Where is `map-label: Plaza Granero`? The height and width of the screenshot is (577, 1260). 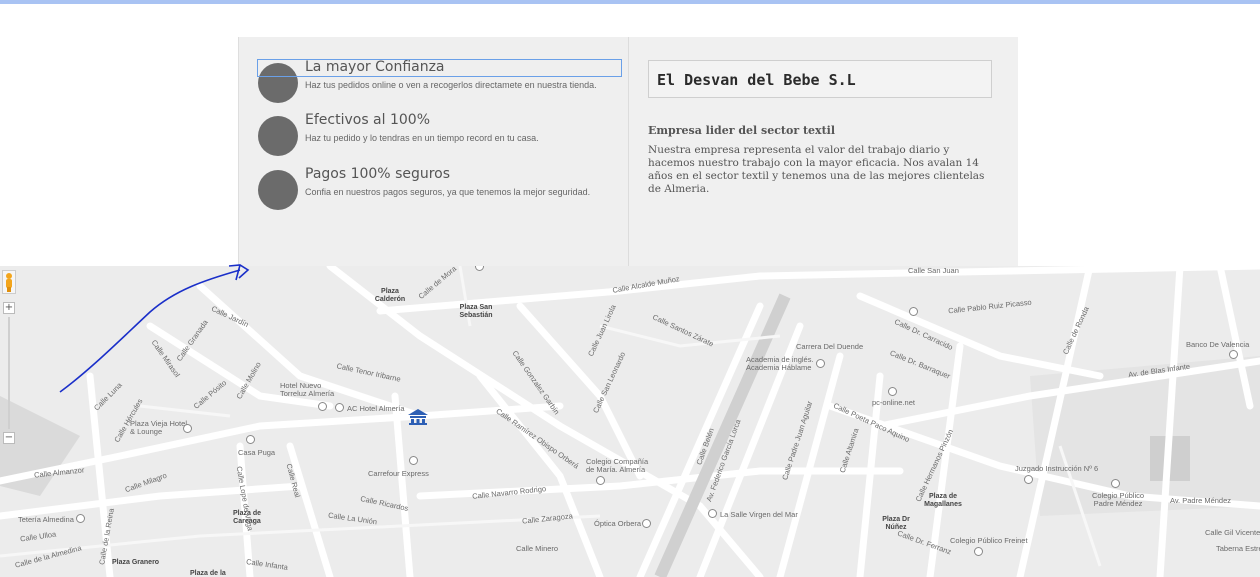
map-label: Plaza Granero is located at coordinates (136, 562).